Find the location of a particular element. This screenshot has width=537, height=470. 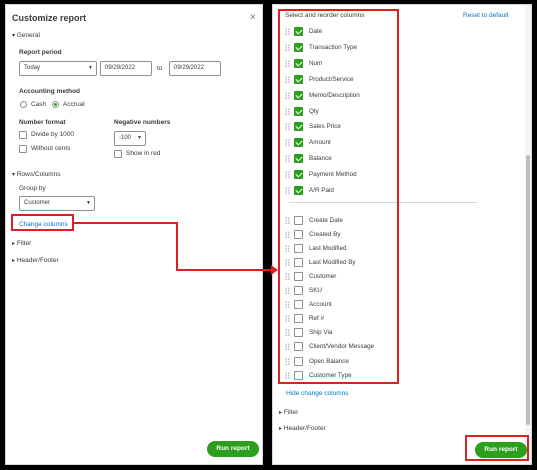

date-to-field: 09/29/2022 is located at coordinates (195, 68).